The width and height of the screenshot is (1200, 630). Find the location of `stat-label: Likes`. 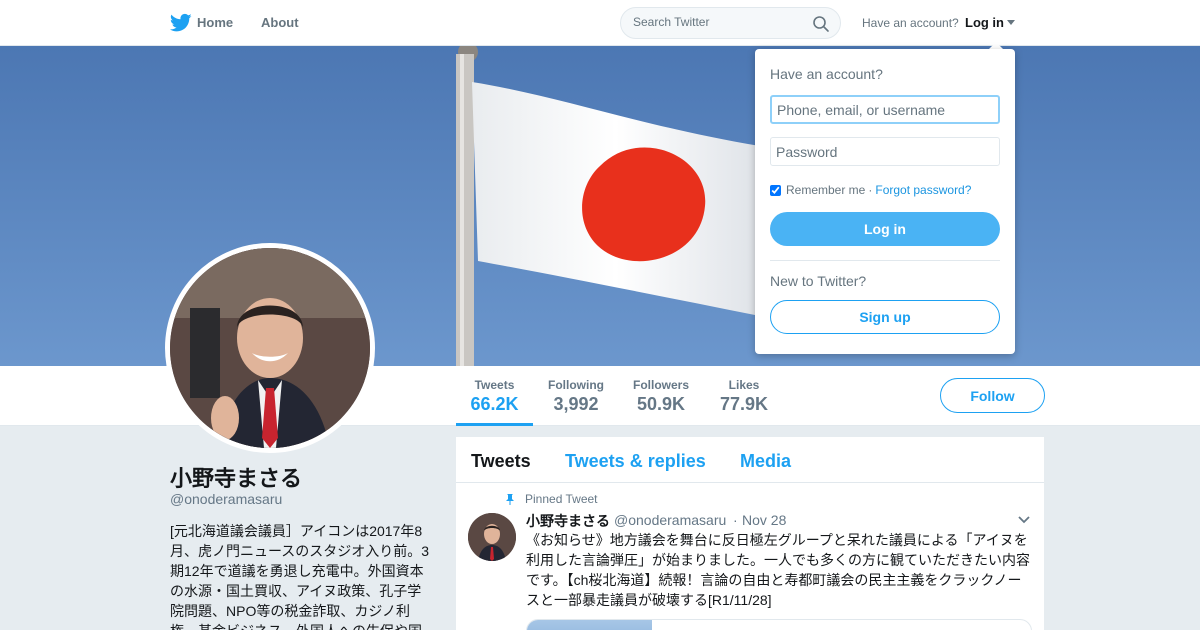

stat-label: Likes is located at coordinates (744, 385).